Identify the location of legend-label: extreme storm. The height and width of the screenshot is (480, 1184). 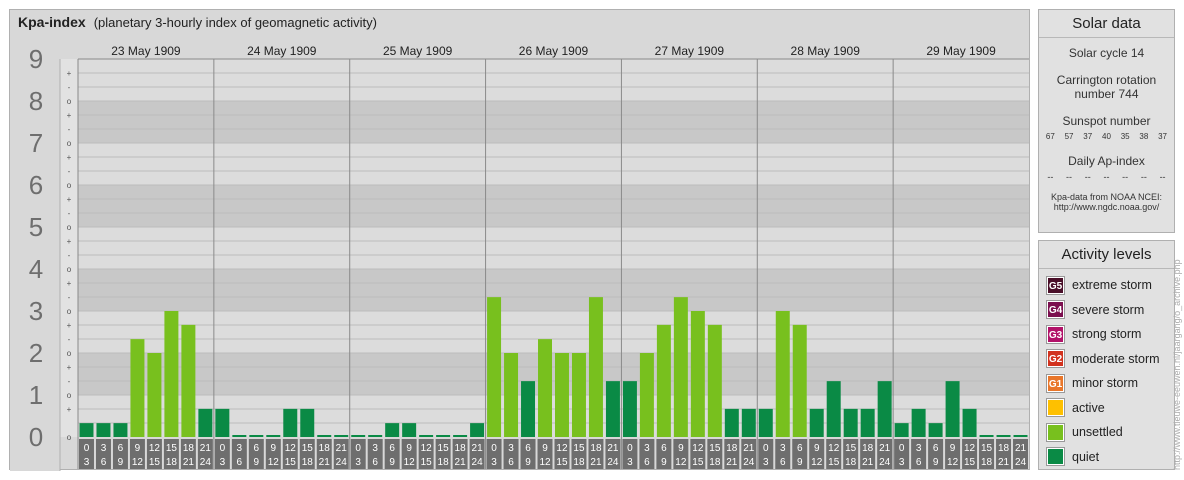
(1112, 285).